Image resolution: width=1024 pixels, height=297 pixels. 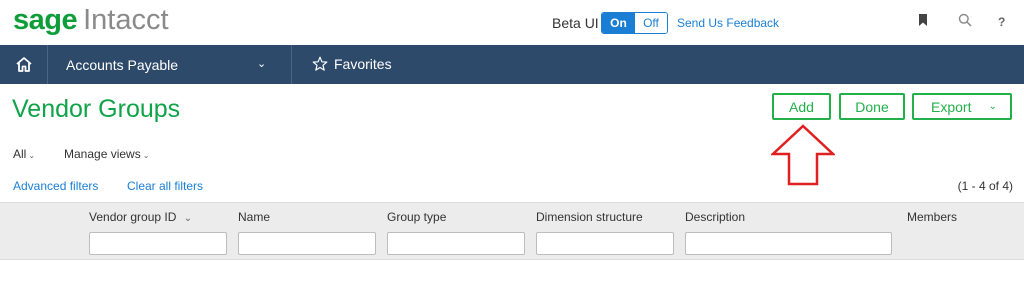 I want to click on column-header-description: Description, so click(x=715, y=217).